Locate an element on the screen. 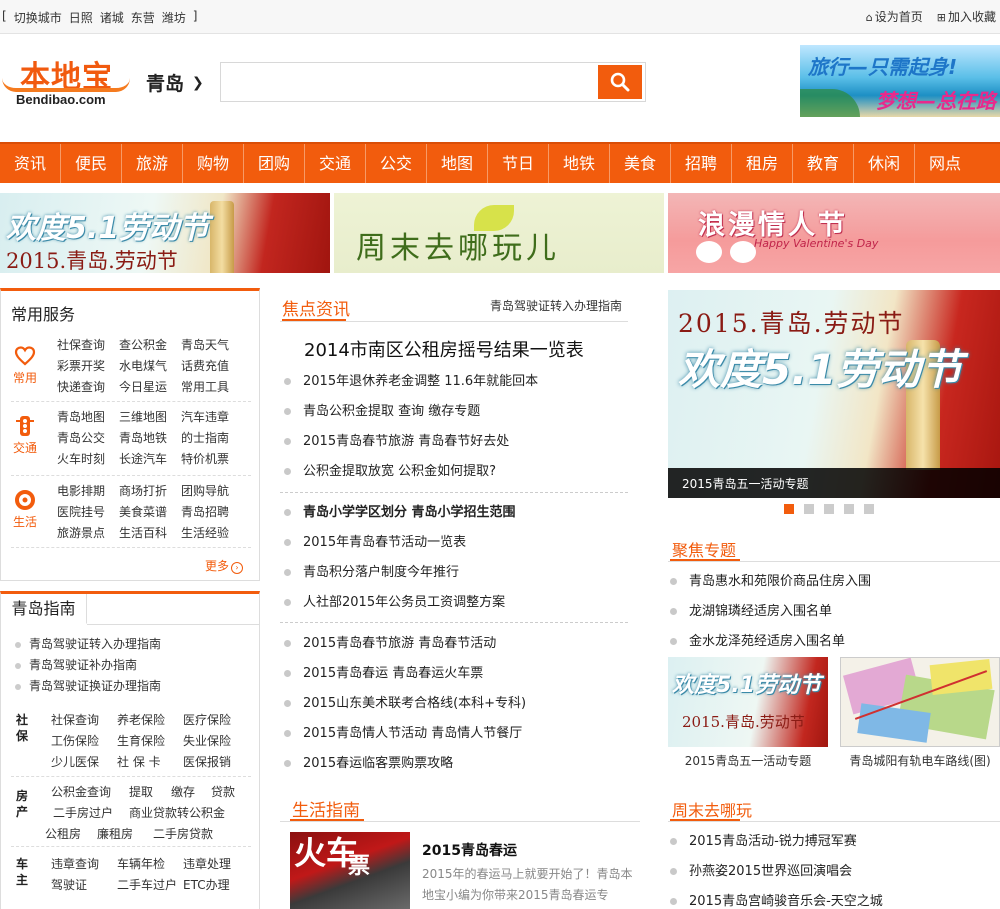 This screenshot has height=909, width=1000. nav-item: 便民 is located at coordinates (91, 163).